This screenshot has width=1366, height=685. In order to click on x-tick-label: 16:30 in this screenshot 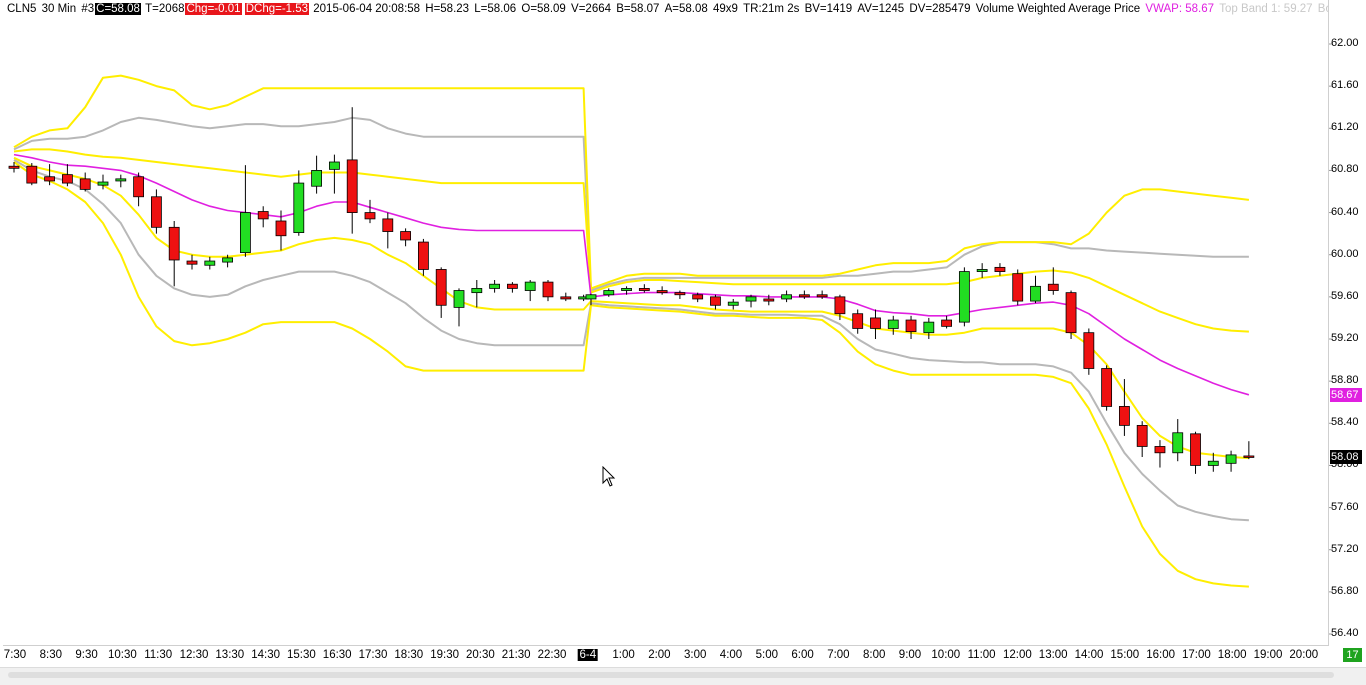, I will do `click(337, 655)`.